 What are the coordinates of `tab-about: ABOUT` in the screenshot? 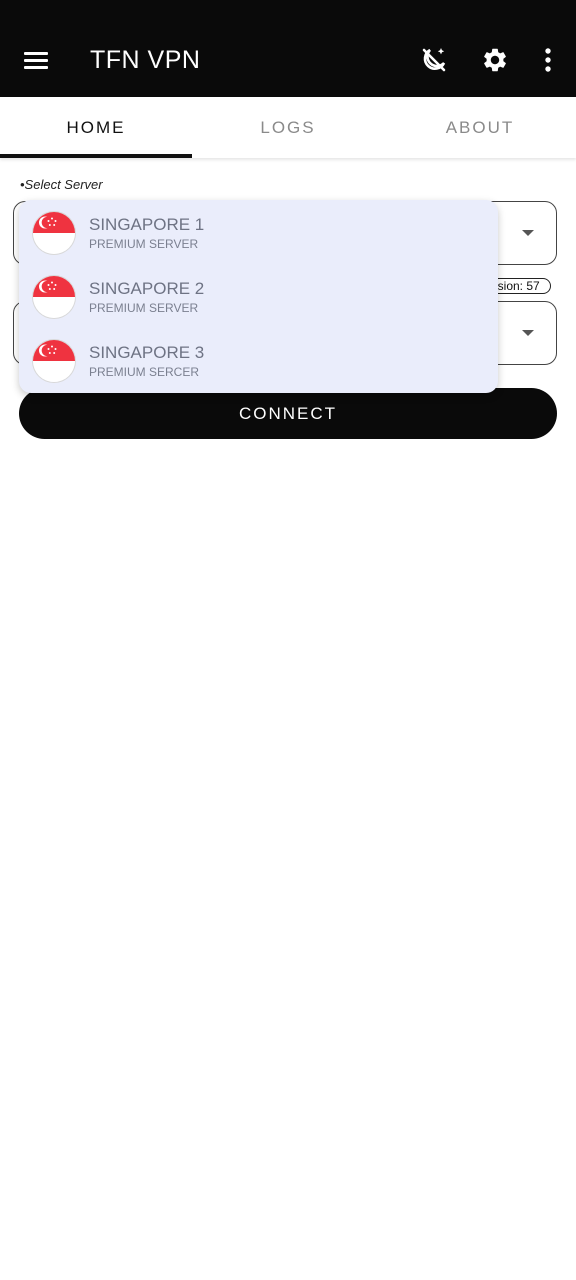 It's located at (480, 127).